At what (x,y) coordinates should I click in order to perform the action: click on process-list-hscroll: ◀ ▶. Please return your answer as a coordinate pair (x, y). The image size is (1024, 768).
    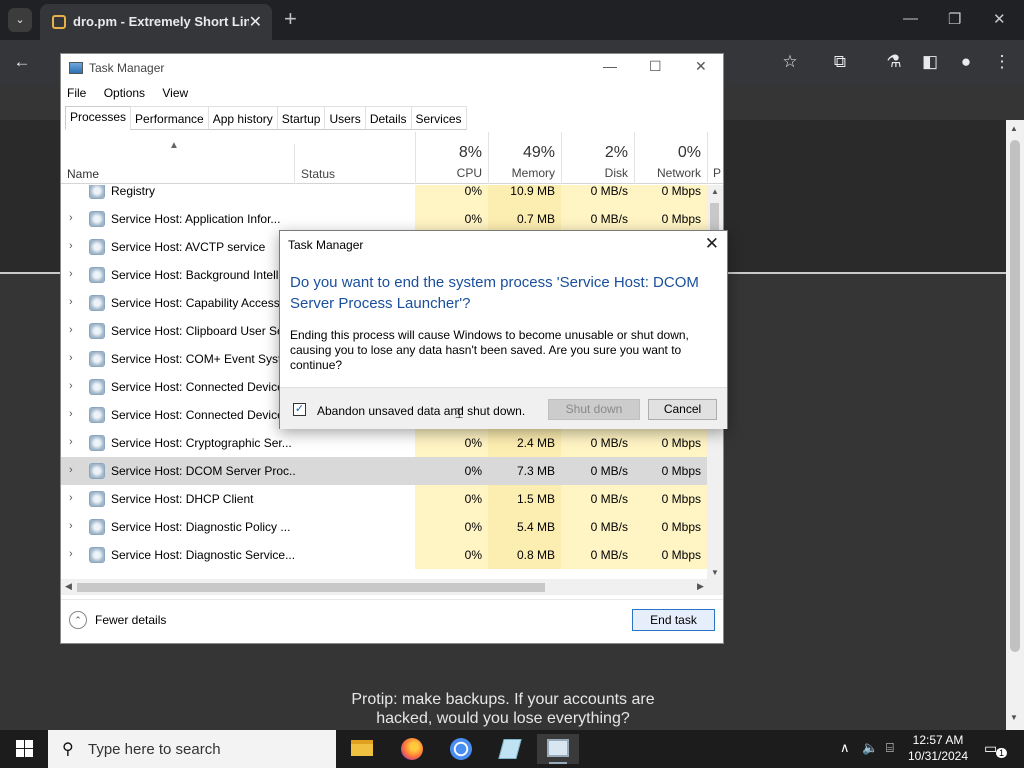
    Looking at the image, I should click on (392, 587).